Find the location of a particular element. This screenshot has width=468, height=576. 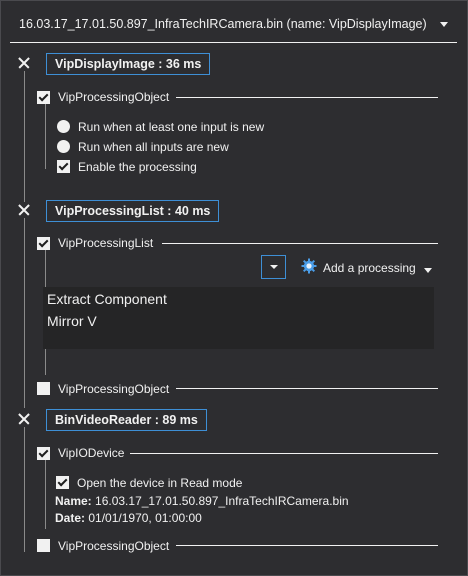

list-item: Extract Component is located at coordinates (107, 299).